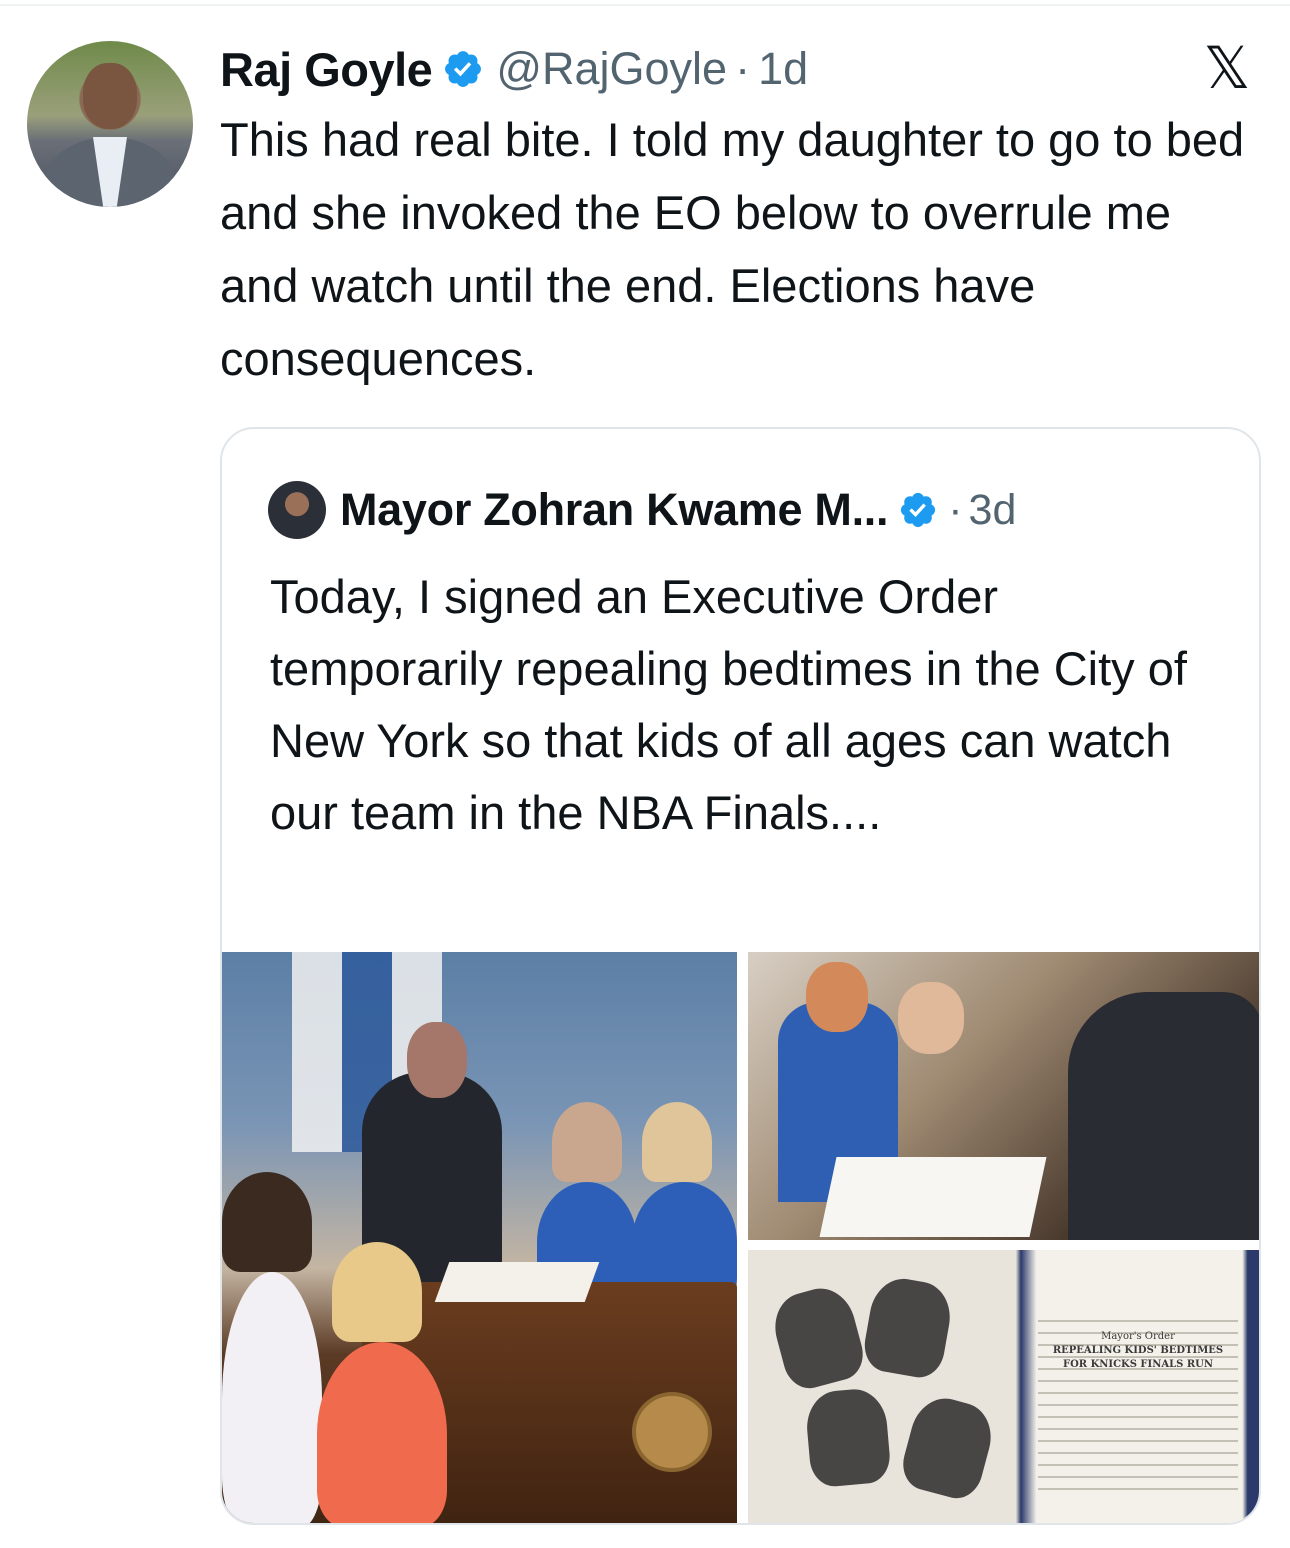 The height and width of the screenshot is (1548, 1290). What do you see at coordinates (326, 69) in the screenshot?
I see `author-name: Raj Goyle` at bounding box center [326, 69].